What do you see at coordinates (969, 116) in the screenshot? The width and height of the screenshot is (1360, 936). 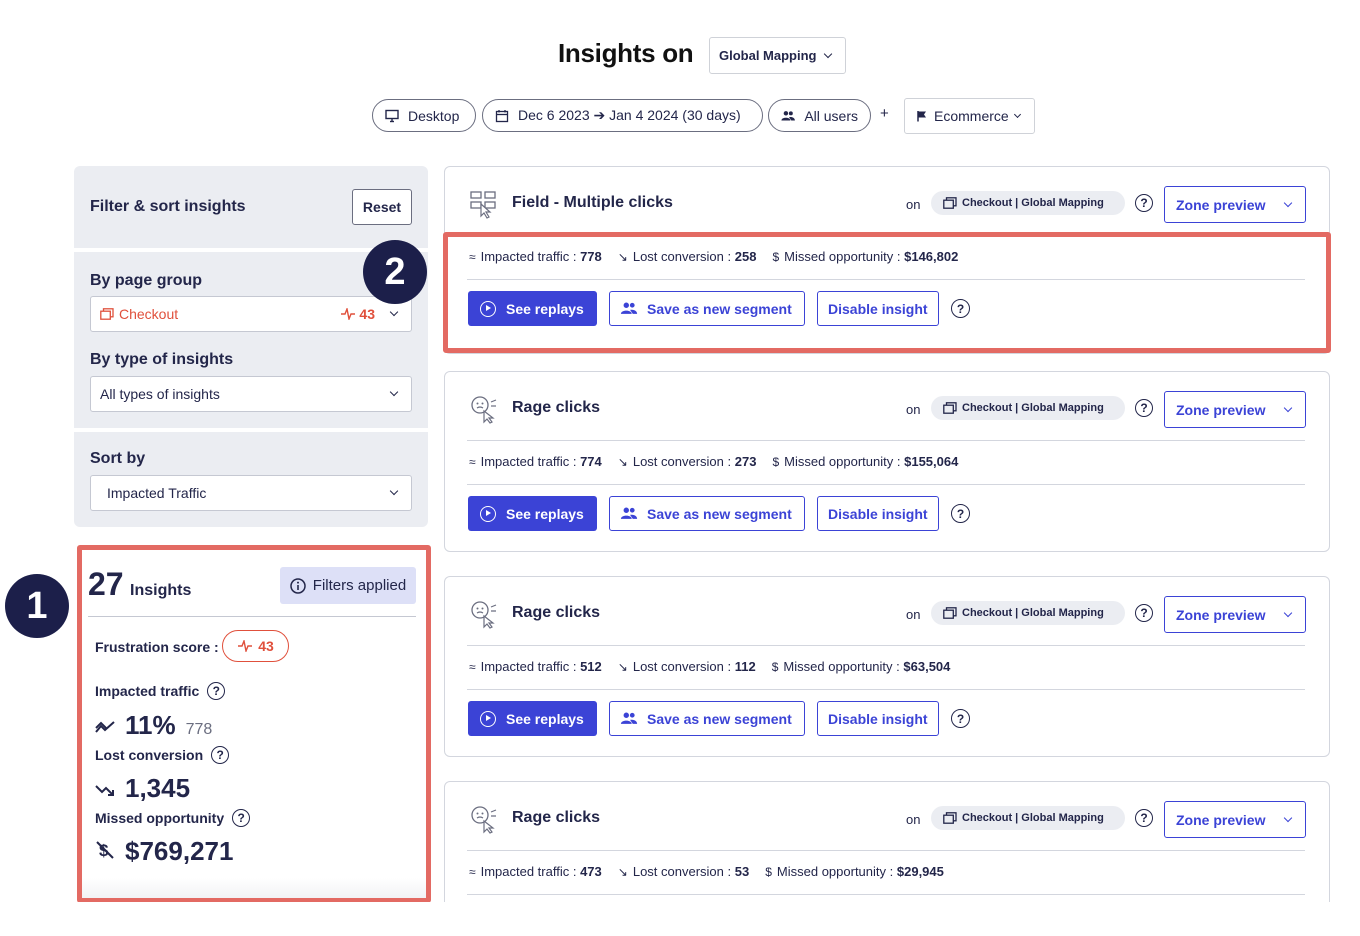 I see `goal-select: Ecommerce` at bounding box center [969, 116].